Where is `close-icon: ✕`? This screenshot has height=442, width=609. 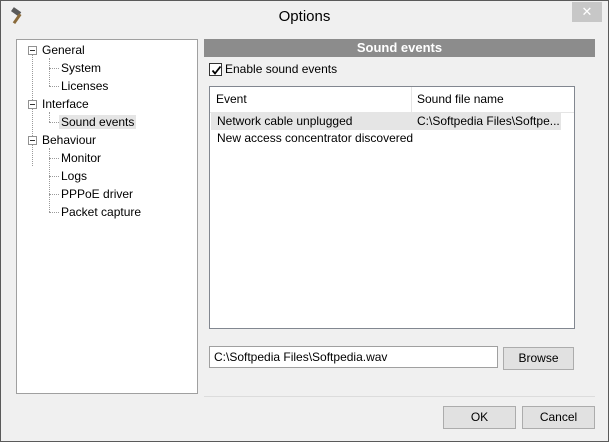
close-icon: ✕ is located at coordinates (587, 11).